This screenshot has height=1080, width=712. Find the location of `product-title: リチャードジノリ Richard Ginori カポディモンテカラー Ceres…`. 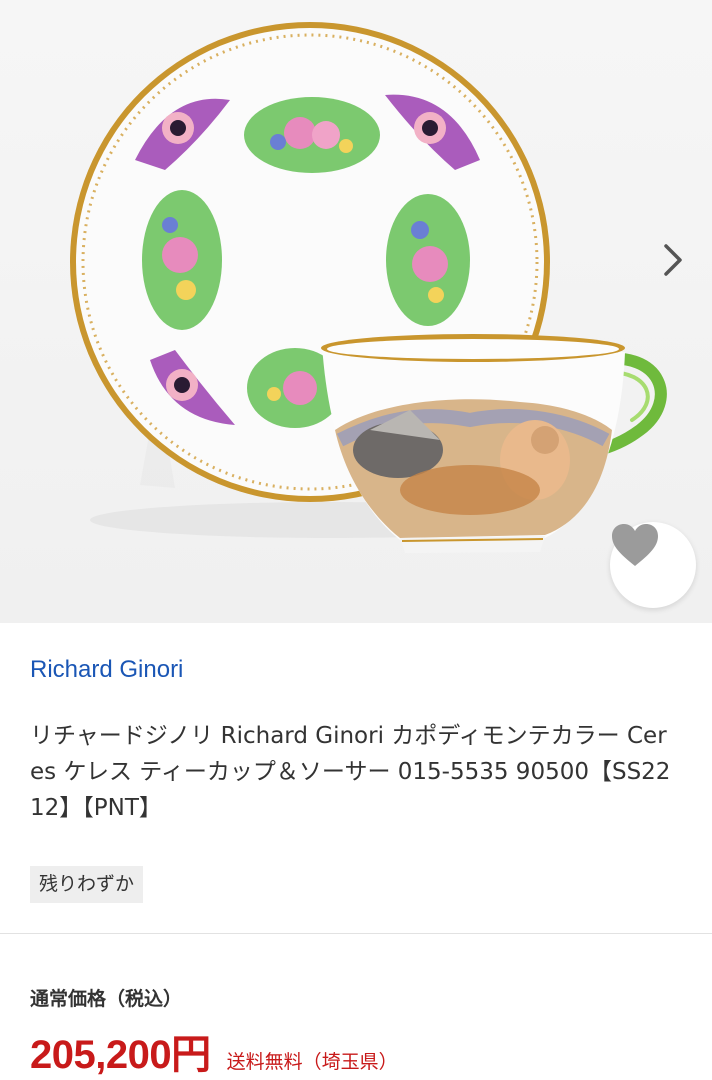

product-title: リチャードジノリ Richard Ginori カポディモンテカラー Ceres… is located at coordinates (350, 772).